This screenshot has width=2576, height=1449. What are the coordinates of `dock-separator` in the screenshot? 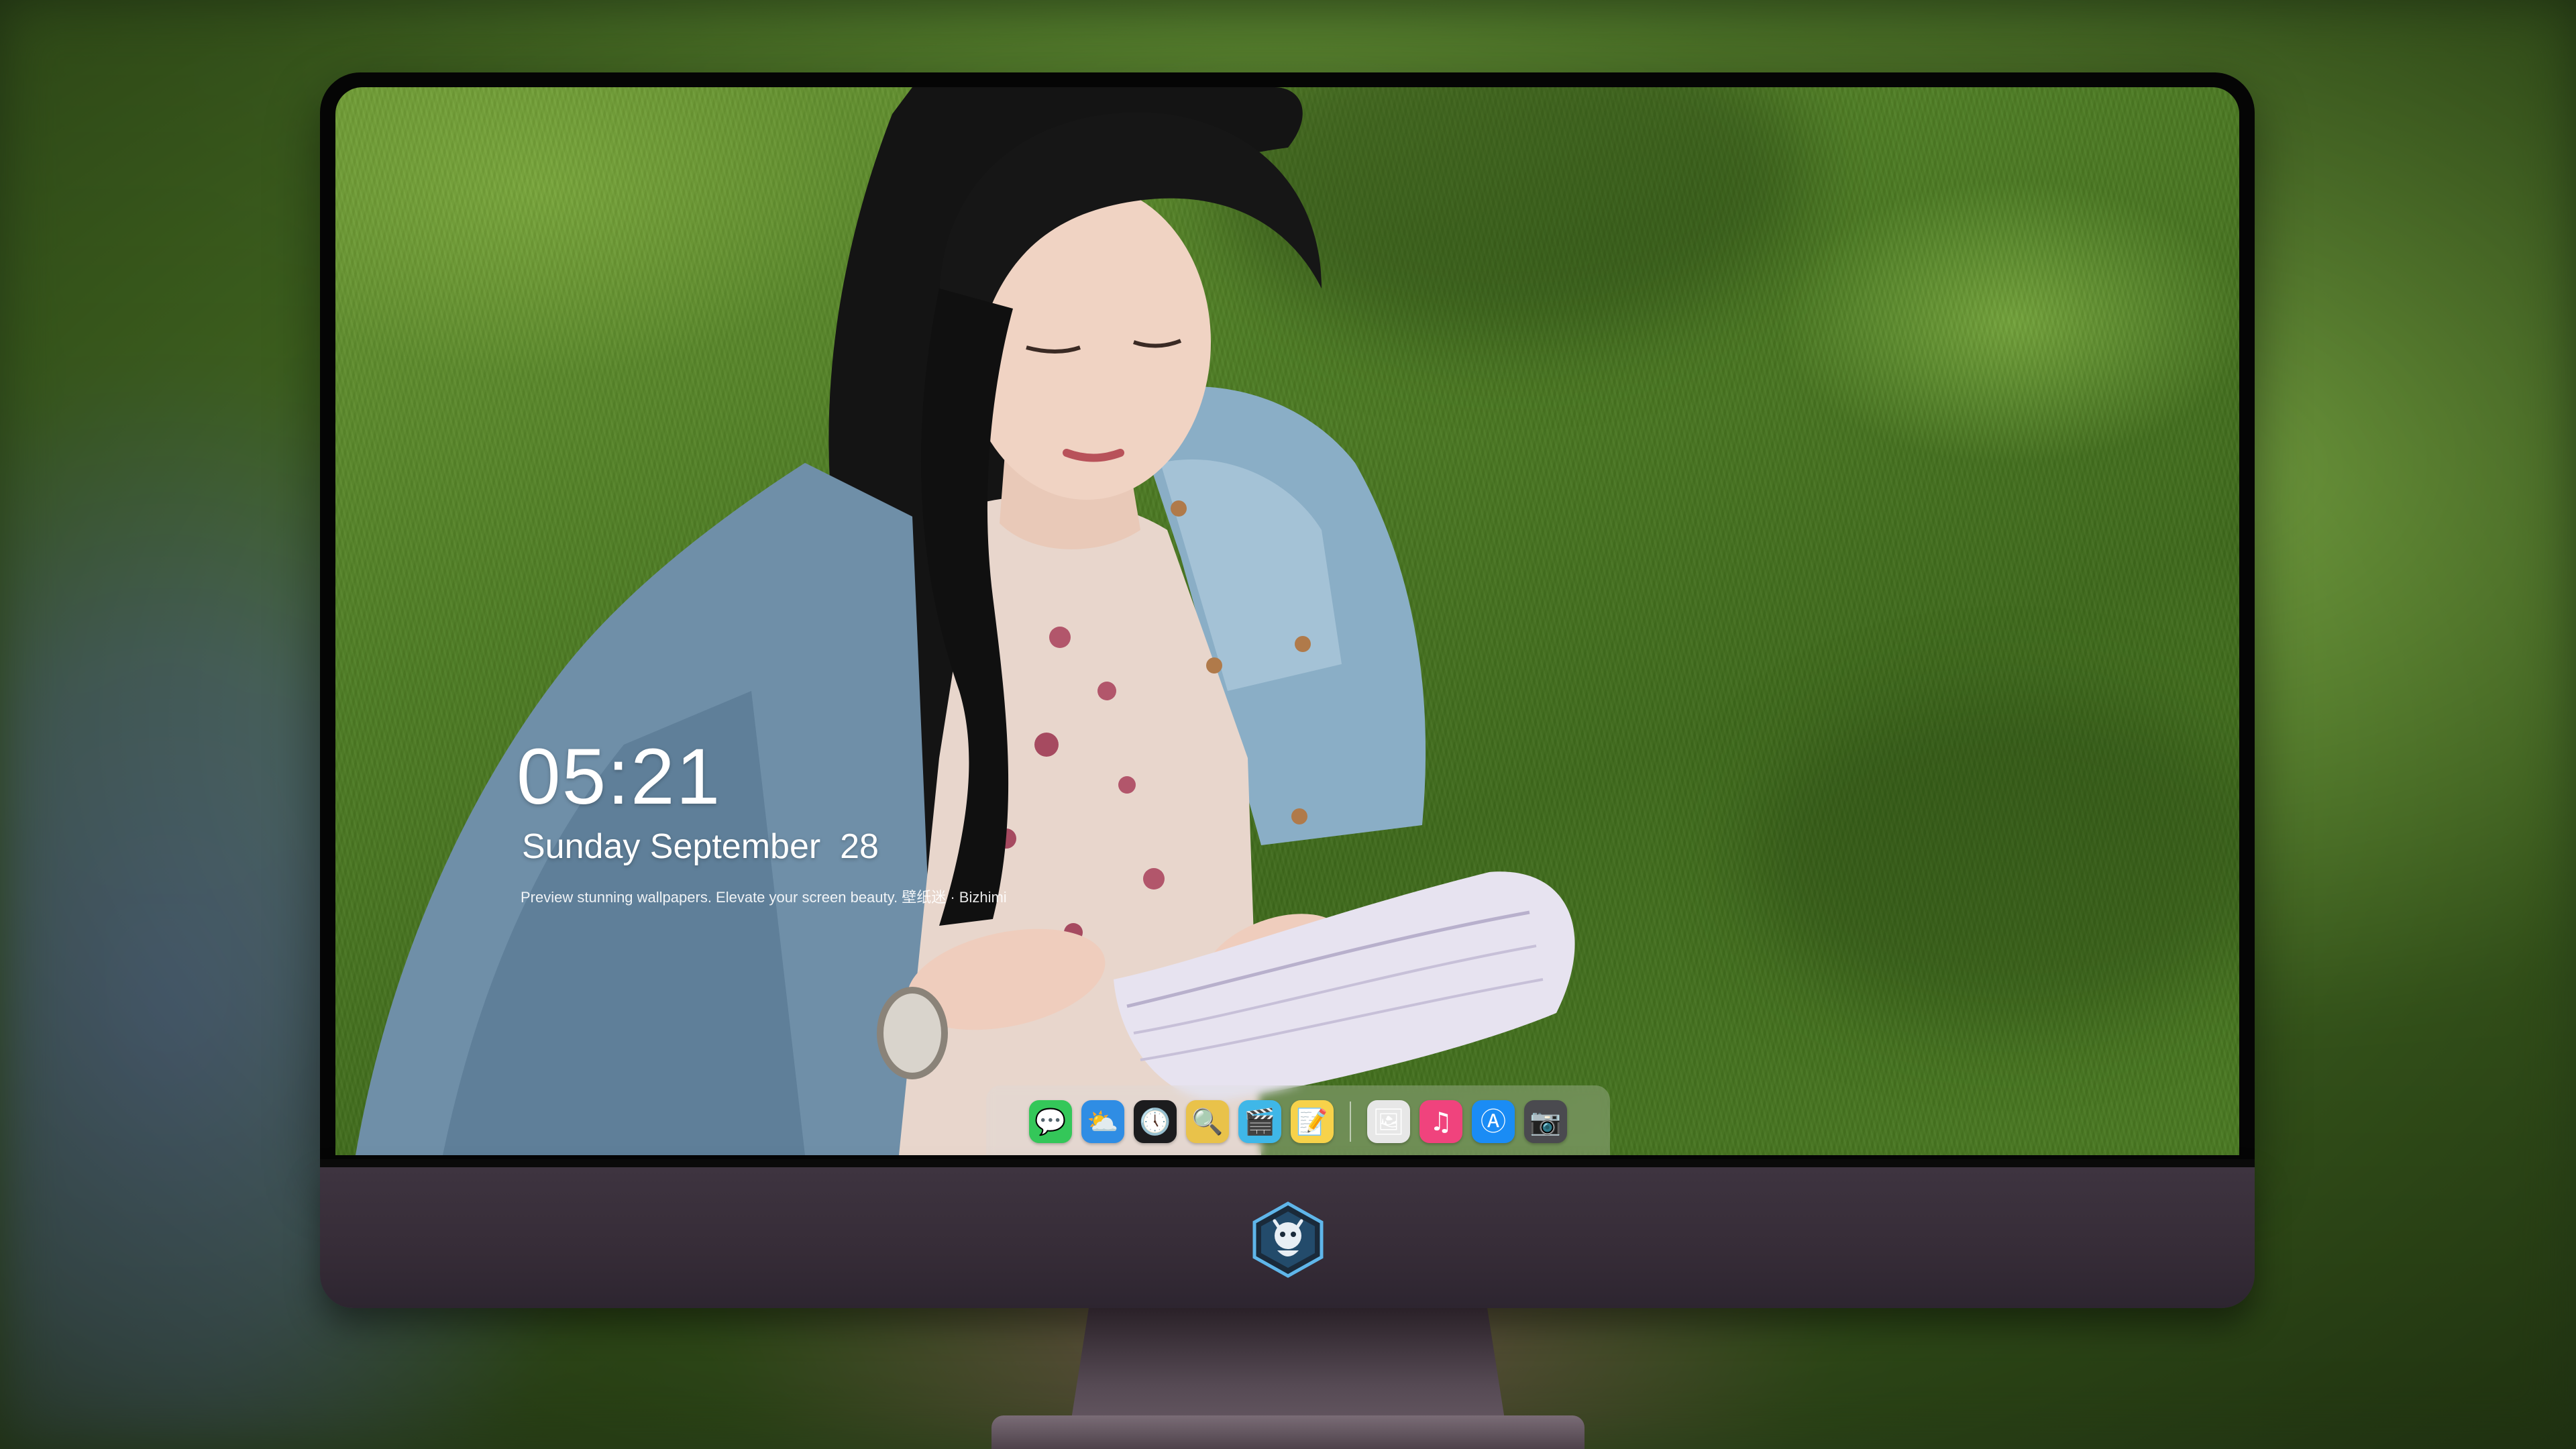 It's located at (1350, 1122).